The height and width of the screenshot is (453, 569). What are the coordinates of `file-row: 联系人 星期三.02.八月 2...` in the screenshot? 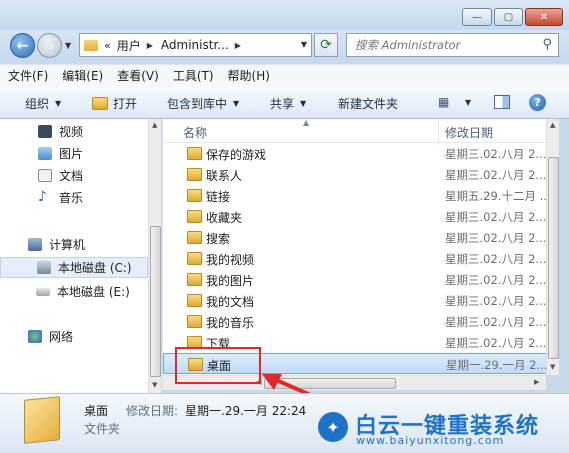 It's located at (355, 174).